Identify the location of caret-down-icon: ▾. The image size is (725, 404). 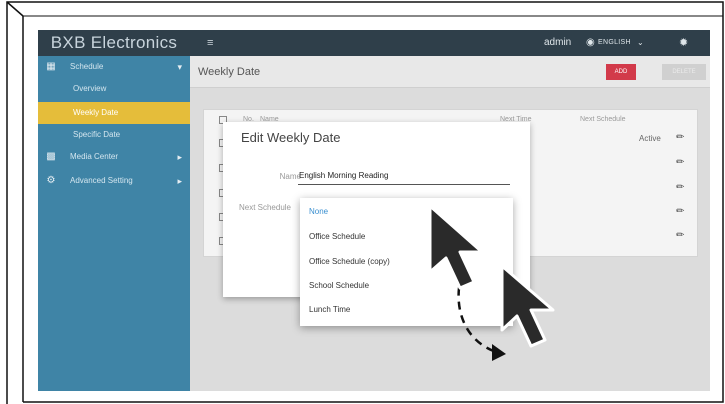
(179, 67).